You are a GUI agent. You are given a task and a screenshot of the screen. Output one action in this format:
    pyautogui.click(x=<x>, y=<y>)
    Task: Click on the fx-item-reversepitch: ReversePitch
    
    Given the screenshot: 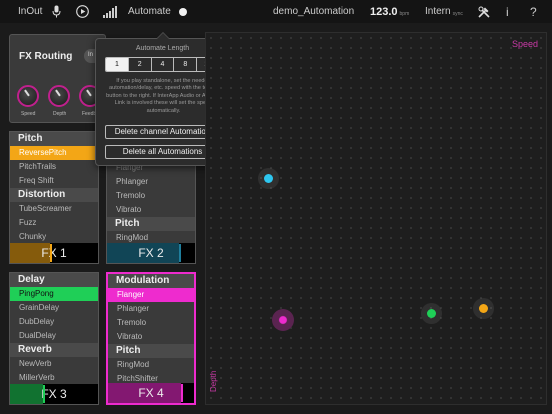 What is the action you would take?
    pyautogui.click(x=54, y=153)
    